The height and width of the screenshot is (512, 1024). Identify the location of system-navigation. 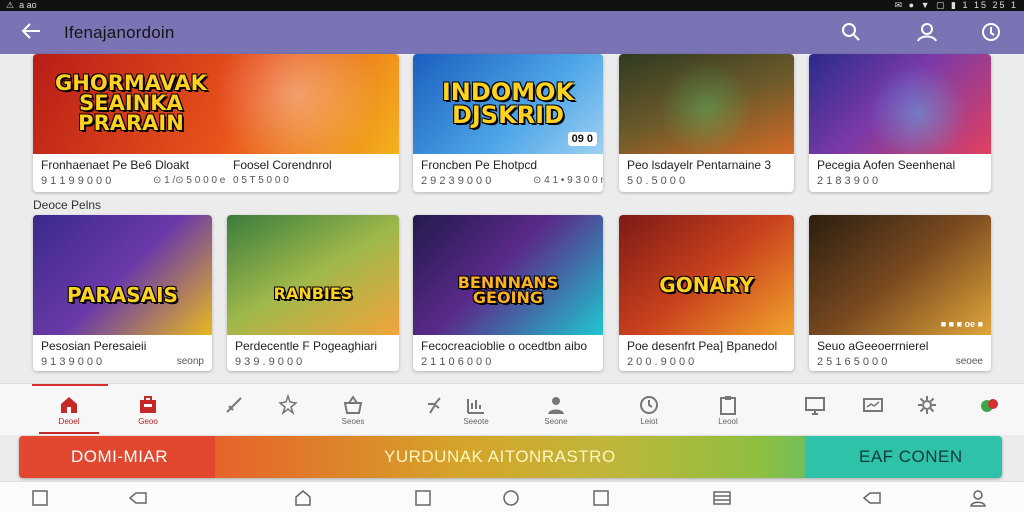
(512, 496).